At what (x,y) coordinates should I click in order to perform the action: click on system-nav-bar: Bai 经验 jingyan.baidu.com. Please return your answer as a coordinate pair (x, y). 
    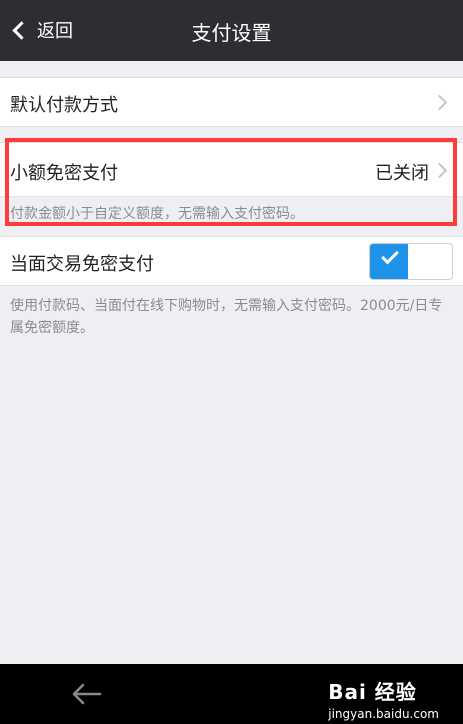
    Looking at the image, I should click on (231, 694).